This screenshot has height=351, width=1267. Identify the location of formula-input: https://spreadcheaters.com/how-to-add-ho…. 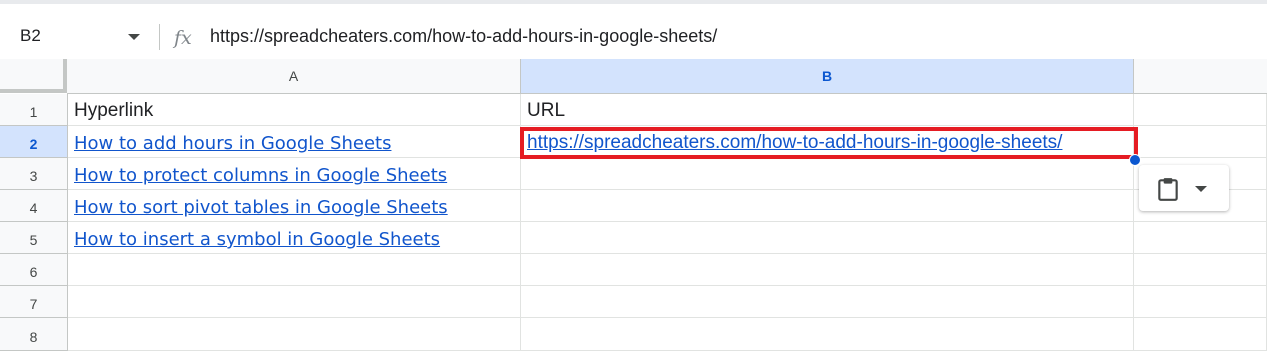
(463, 36).